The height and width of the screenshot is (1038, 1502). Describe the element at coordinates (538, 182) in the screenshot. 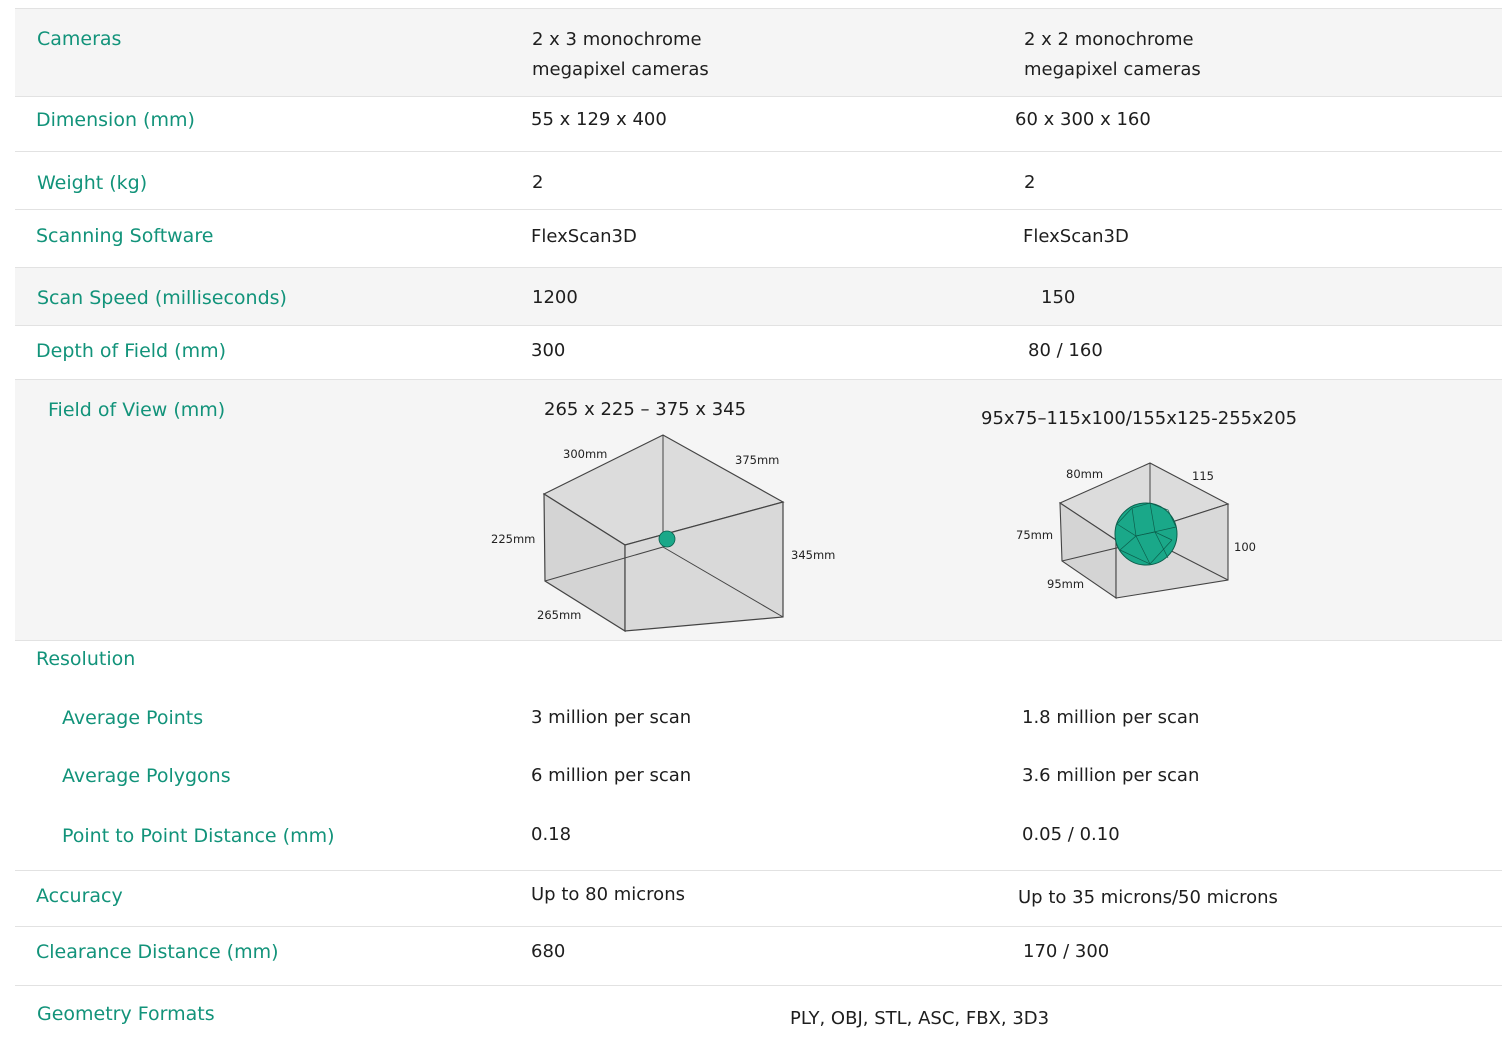

I see `weight-col1: 2` at that location.